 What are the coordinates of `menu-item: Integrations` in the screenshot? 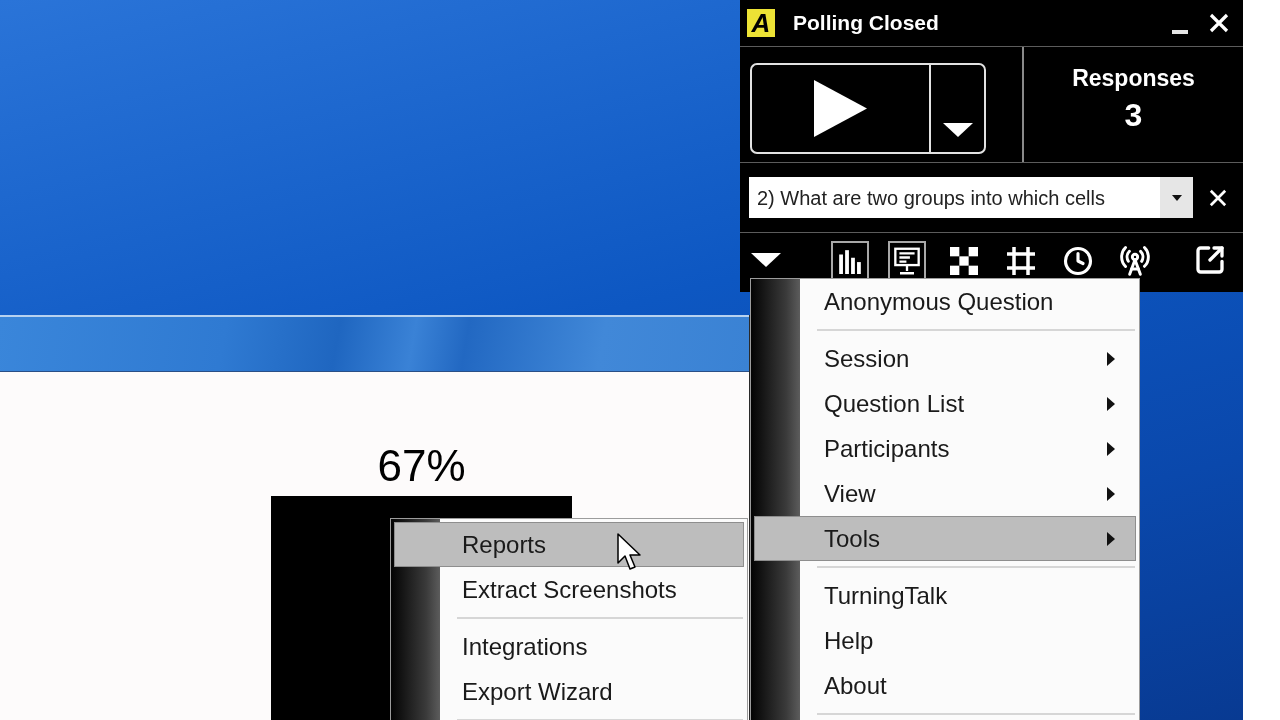 It's located at (569, 646).